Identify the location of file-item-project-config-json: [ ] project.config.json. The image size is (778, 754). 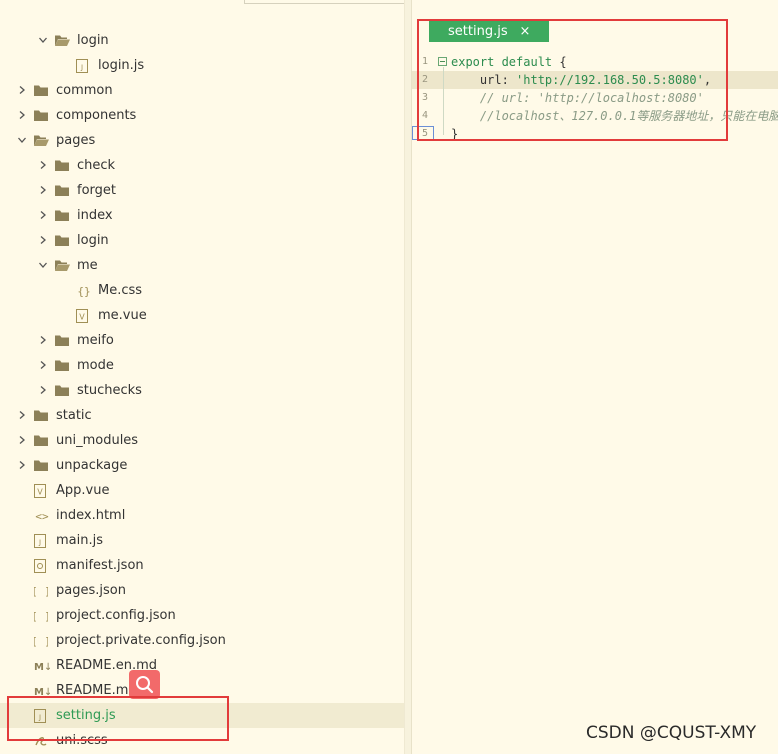
(202, 615).